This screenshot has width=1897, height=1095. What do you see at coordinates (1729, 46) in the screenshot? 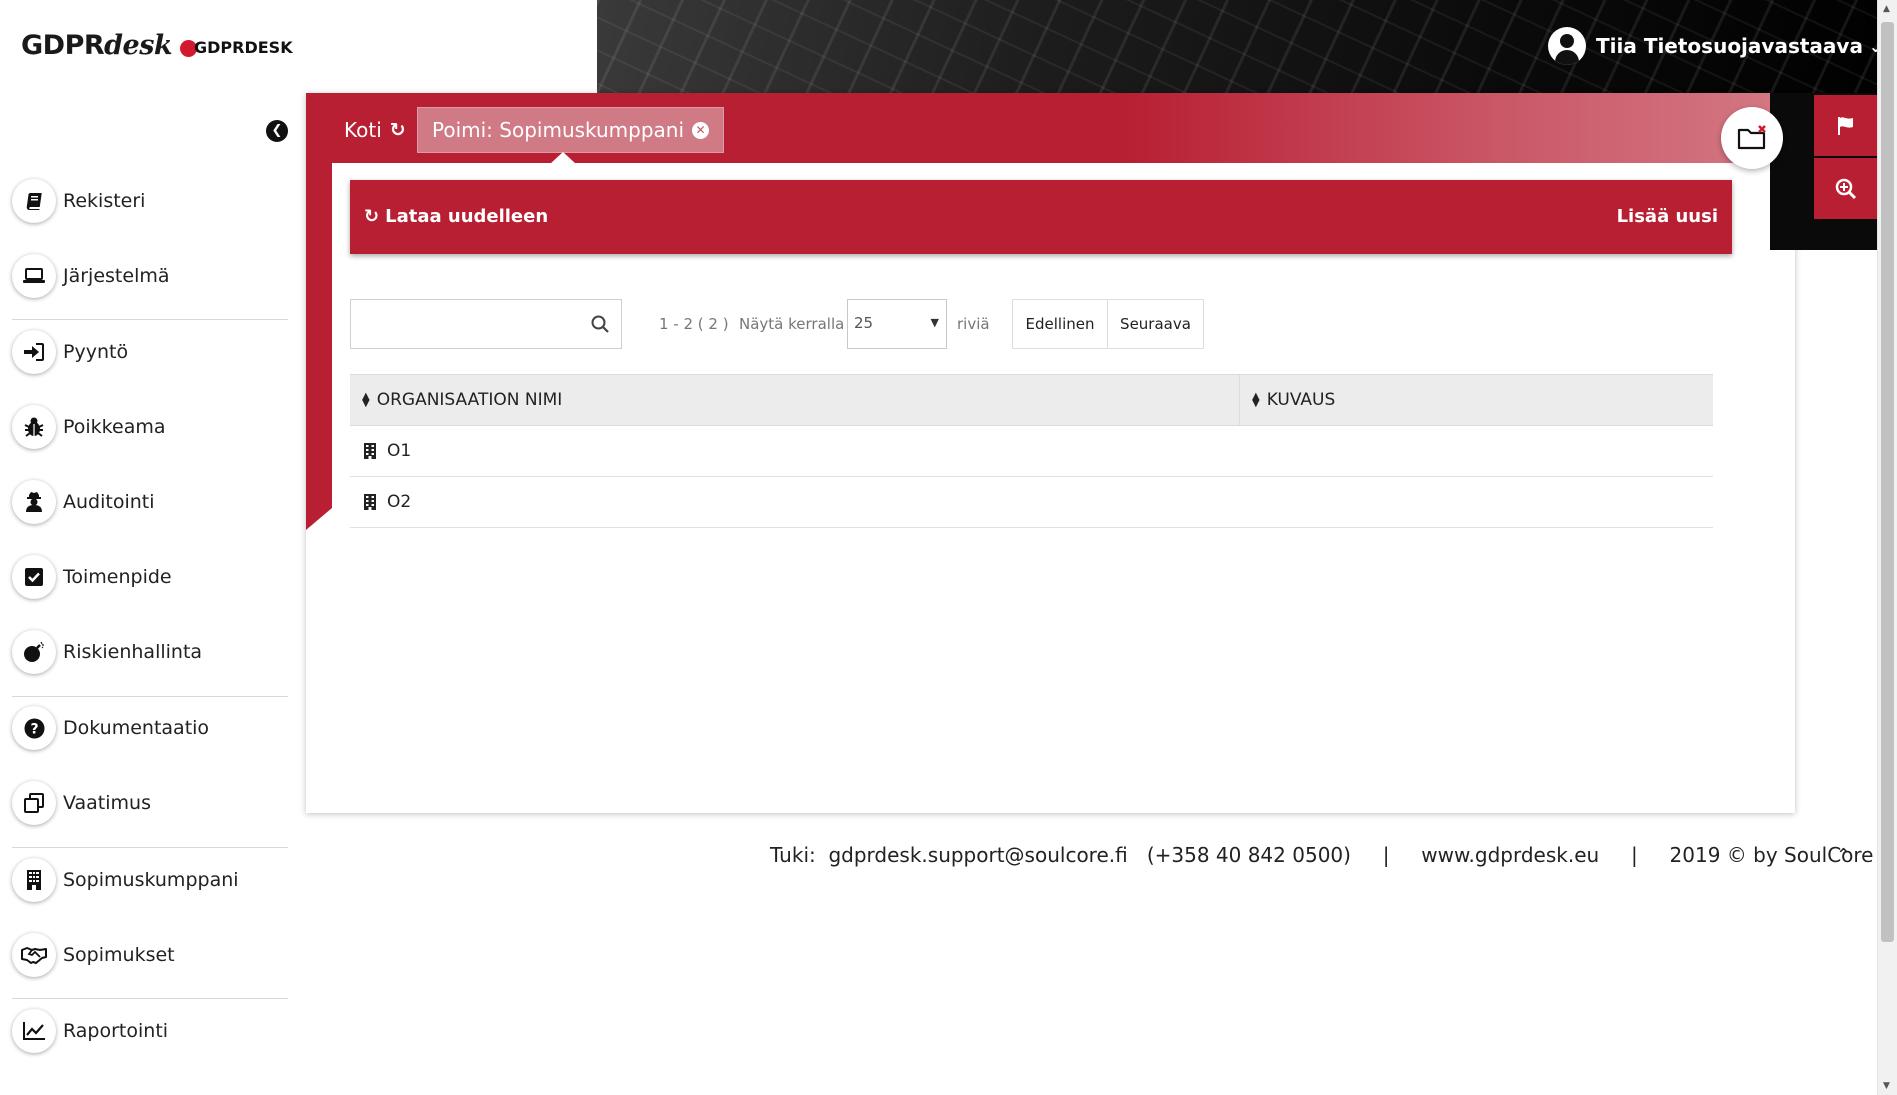
I see `user-name: Tiia Tietosuojavastaava` at bounding box center [1729, 46].